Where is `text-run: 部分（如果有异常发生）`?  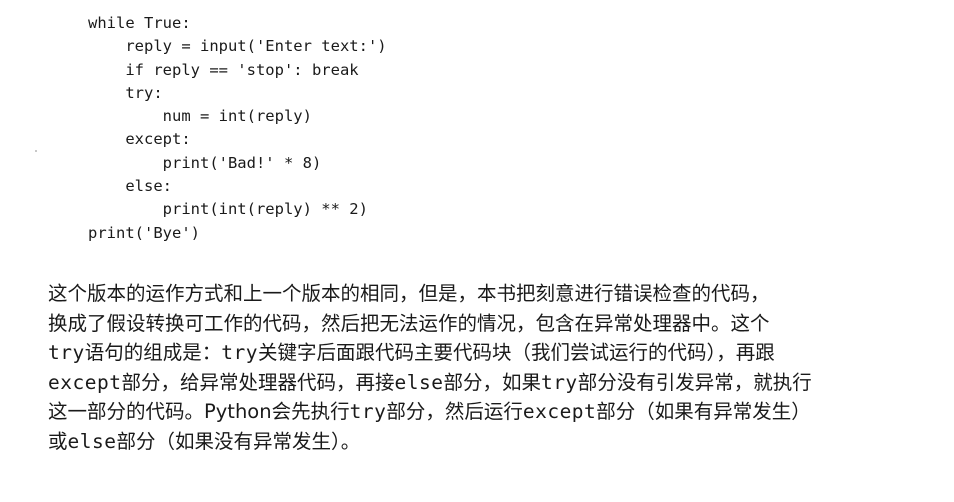
text-run: 部分（如果有异常发生） is located at coordinates (703, 412).